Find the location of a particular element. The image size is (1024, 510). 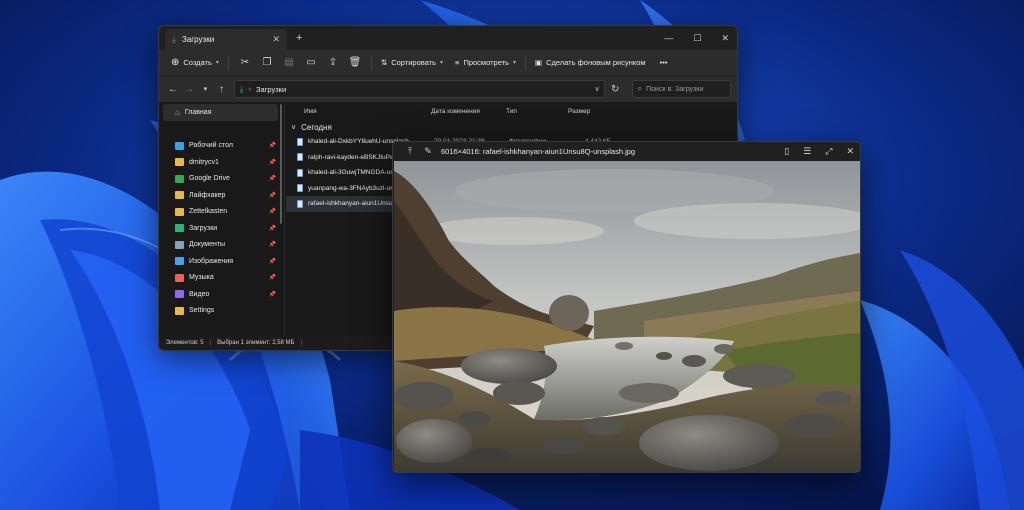

sidebar-item-документы: Документы 📌 is located at coordinates (221, 245).